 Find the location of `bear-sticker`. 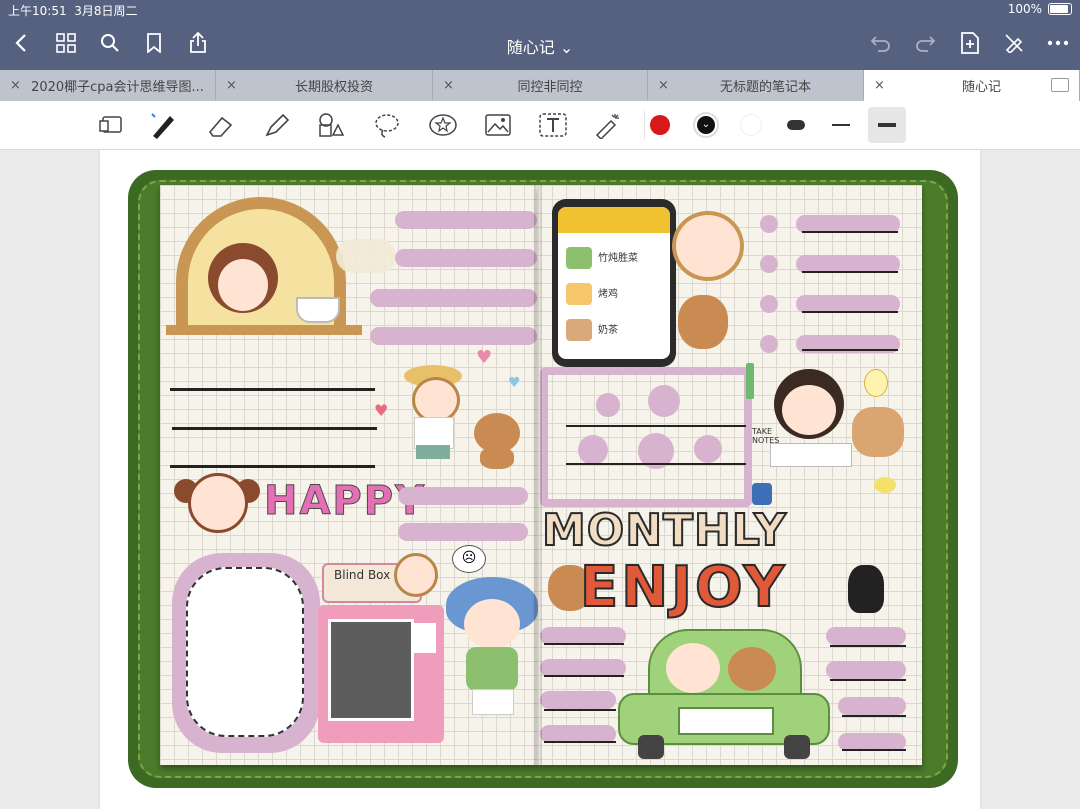

bear-sticker is located at coordinates (703, 322).